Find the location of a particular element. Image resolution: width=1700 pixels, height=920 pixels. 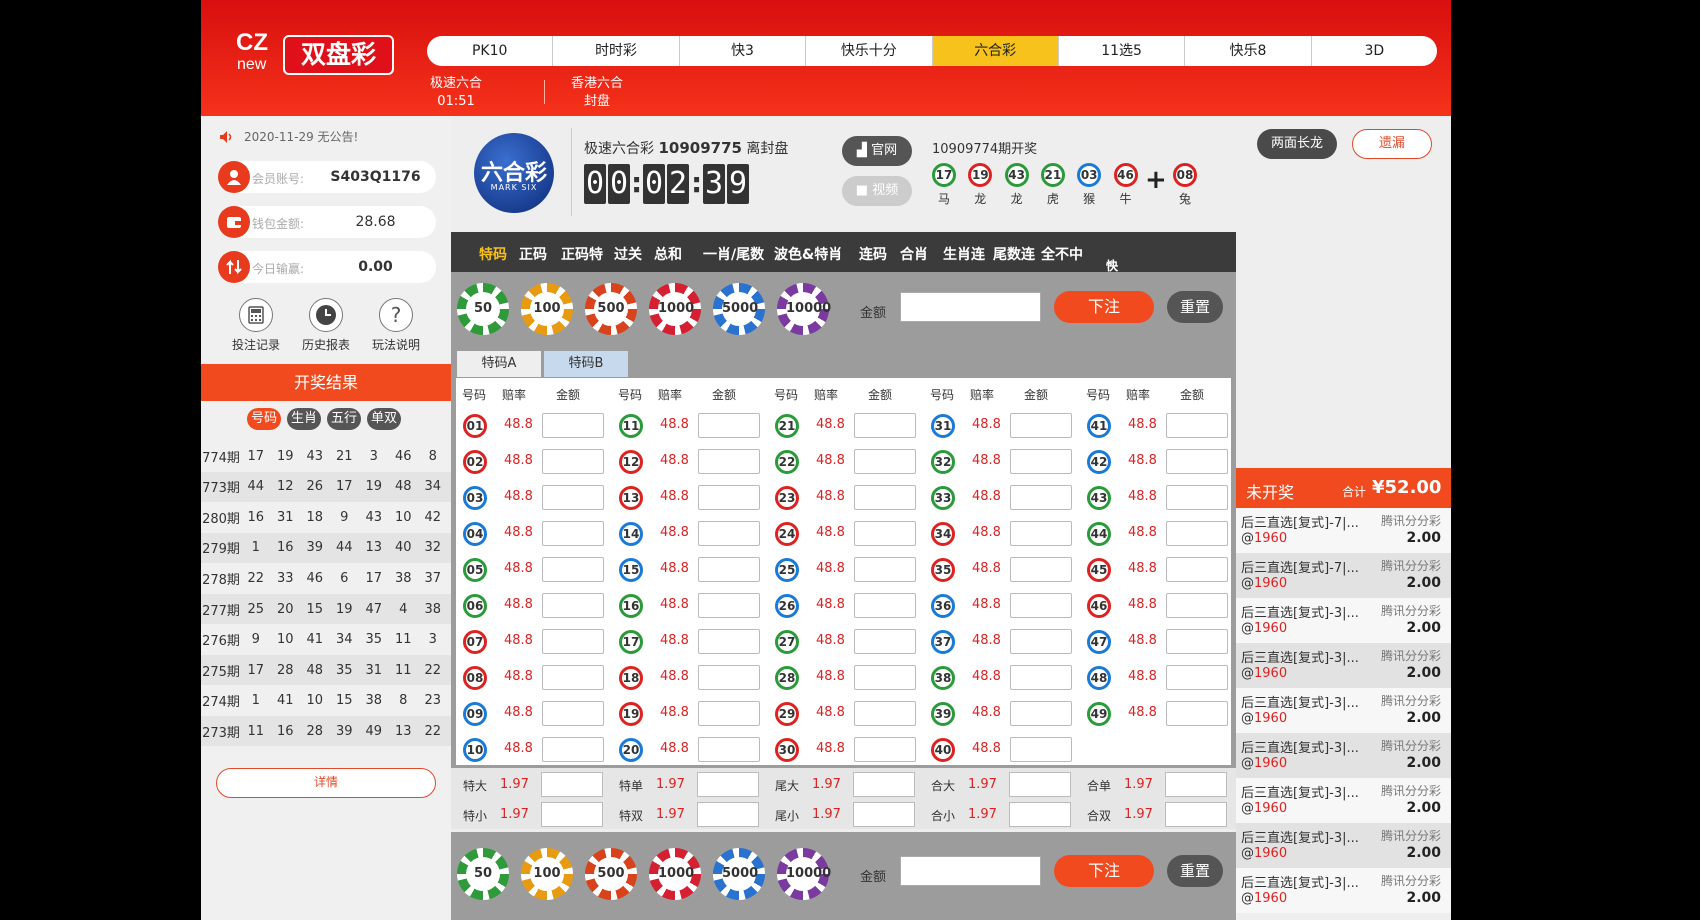

number-ball: 14 is located at coordinates (631, 534).